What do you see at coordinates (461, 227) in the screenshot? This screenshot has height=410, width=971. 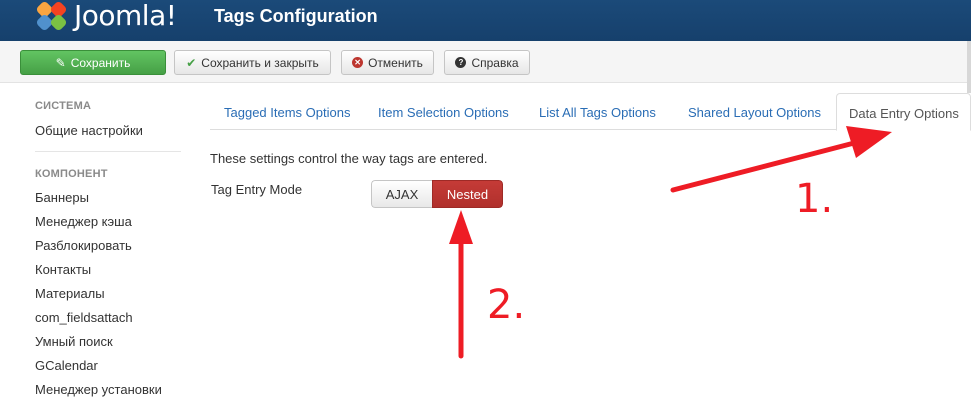 I see `arrow-2-head` at bounding box center [461, 227].